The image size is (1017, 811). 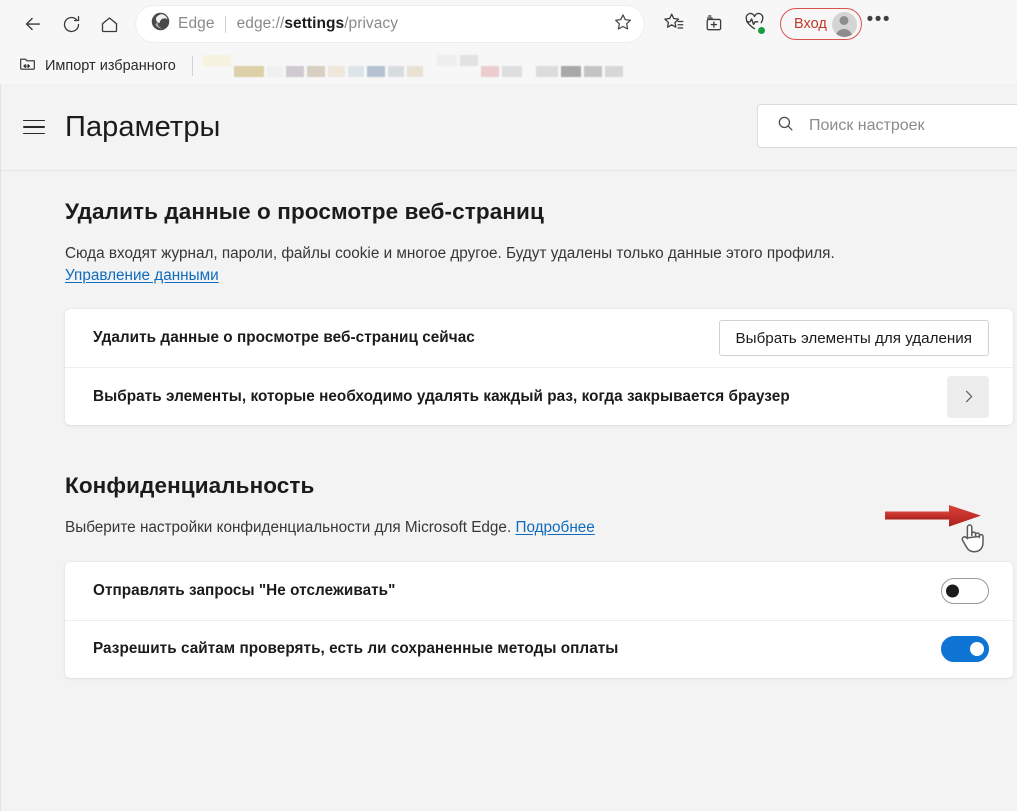 I want to click on section-heading-clear-browsing-data: Удалить данные о просмотре веб-страниц, so click(x=304, y=211).